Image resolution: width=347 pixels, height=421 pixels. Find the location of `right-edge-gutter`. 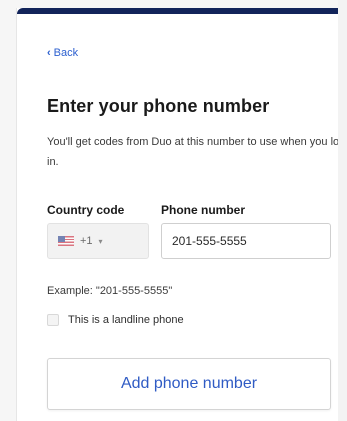

right-edge-gutter is located at coordinates (342, 210).